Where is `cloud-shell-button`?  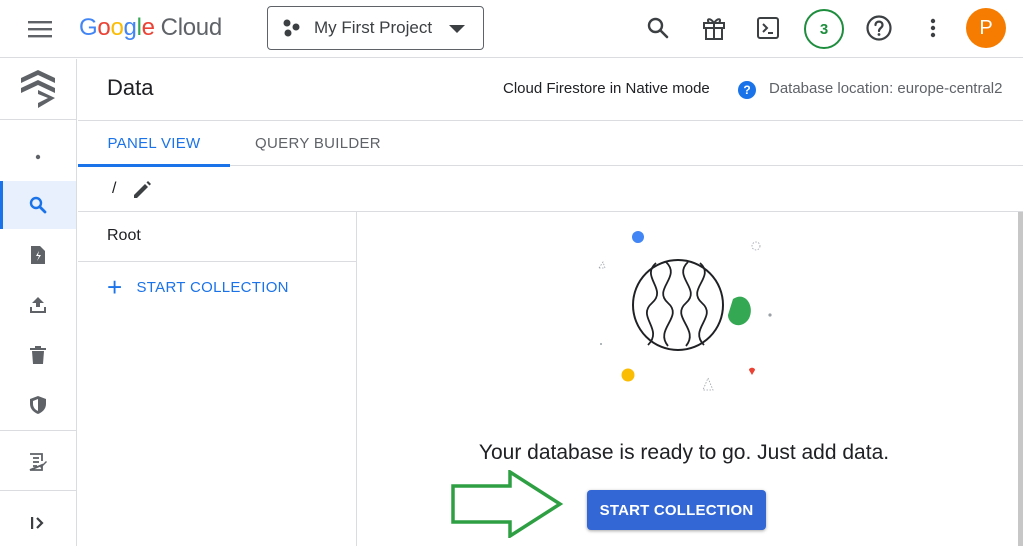
cloud-shell-button is located at coordinates (768, 28).